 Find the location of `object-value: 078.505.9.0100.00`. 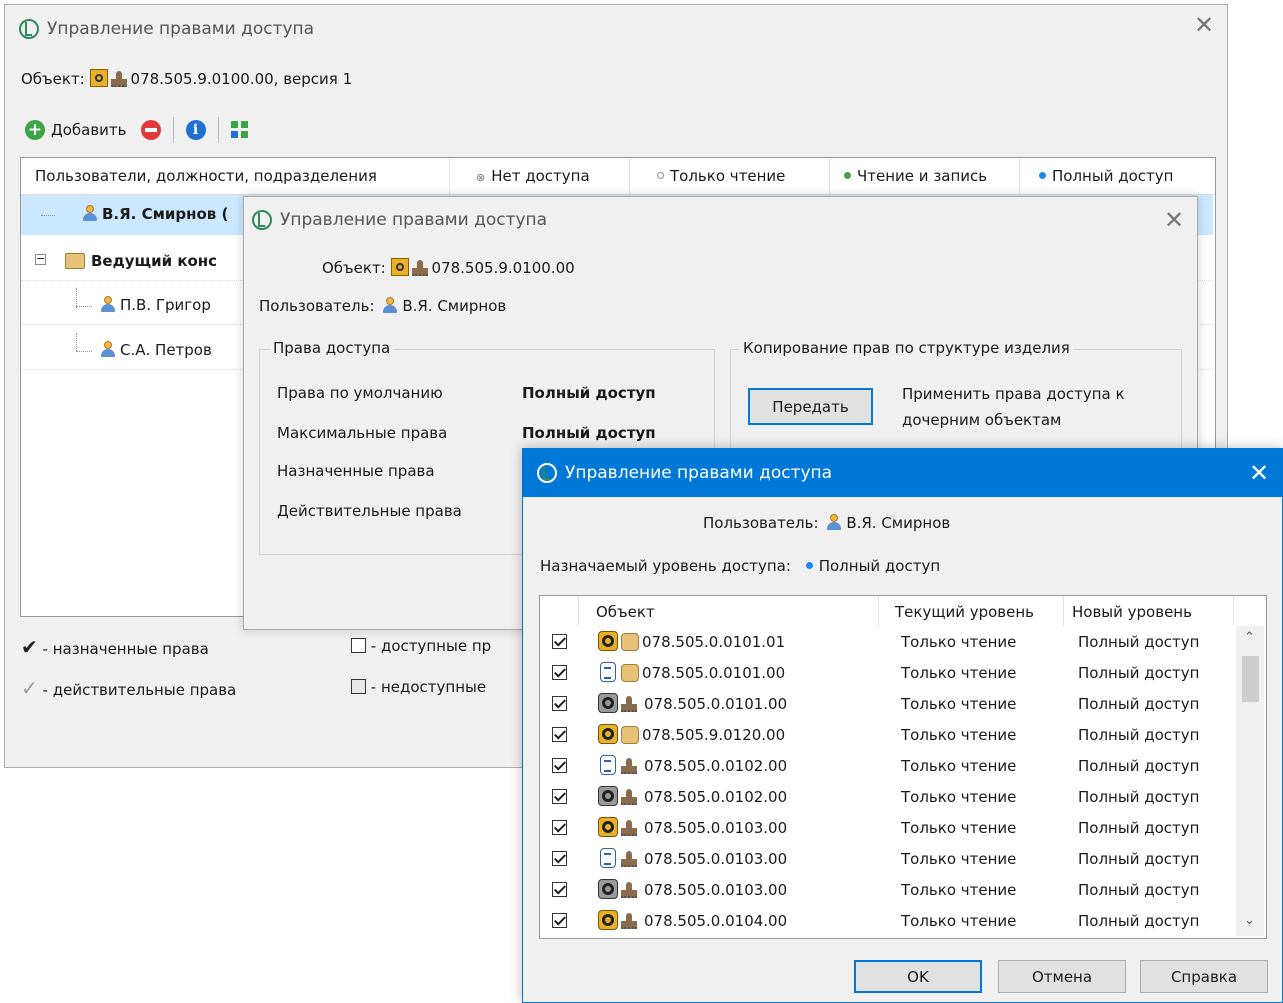

object-value: 078.505.9.0100.00 is located at coordinates (503, 268).